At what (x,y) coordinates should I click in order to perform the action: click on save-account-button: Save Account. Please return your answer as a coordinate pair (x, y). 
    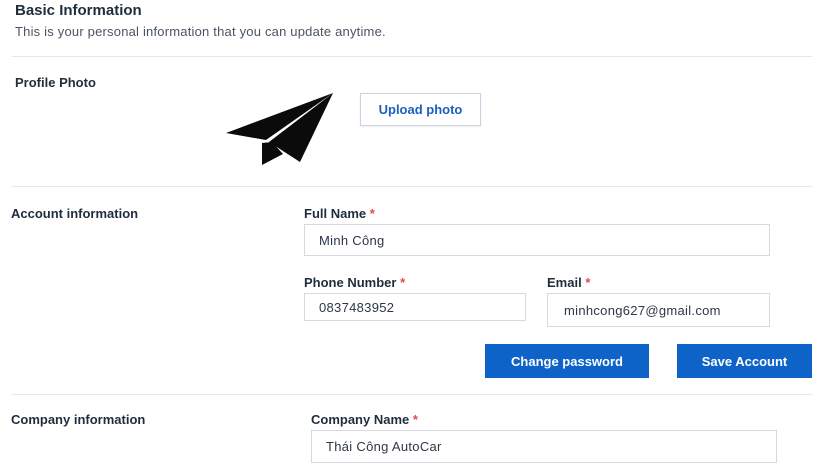
    Looking at the image, I should click on (744, 361).